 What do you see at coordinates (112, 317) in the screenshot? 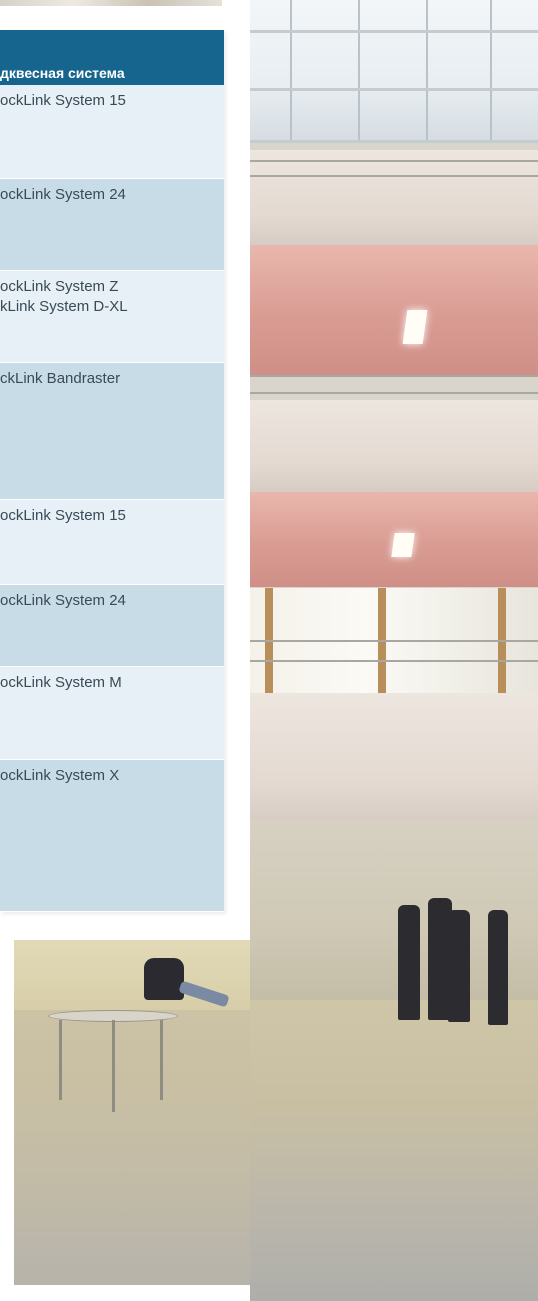
I see `table-row: ockLink System Z kLink System D-XL` at bounding box center [112, 317].